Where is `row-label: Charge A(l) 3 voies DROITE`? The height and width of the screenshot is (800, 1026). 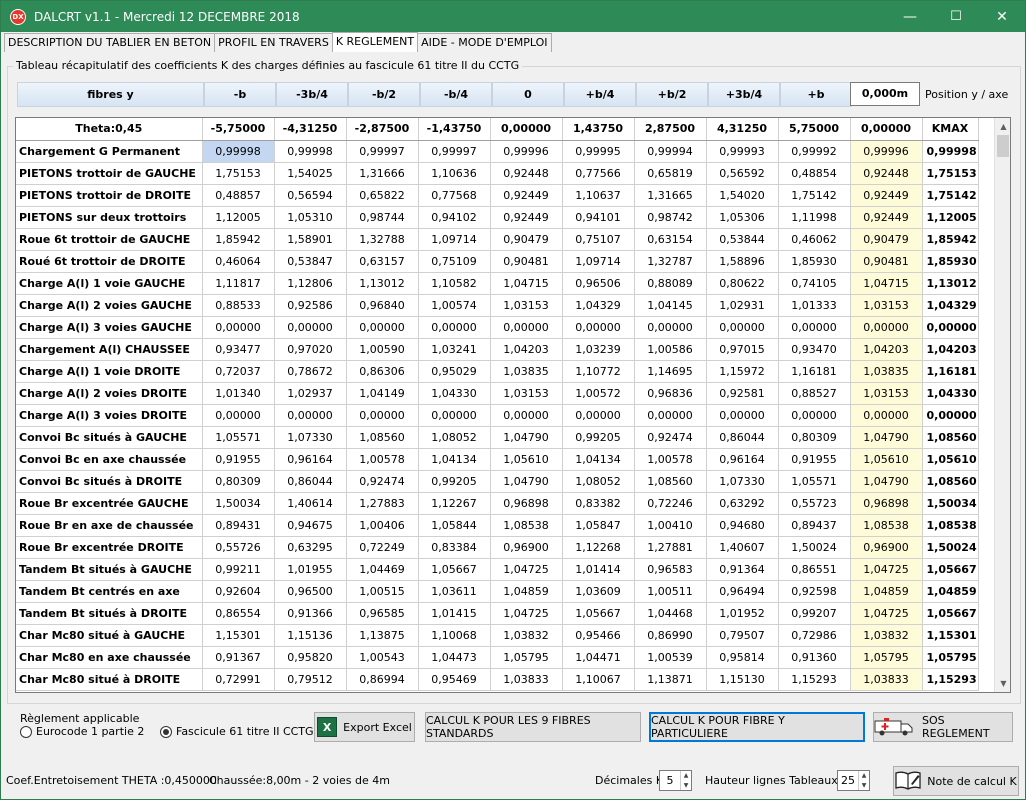
row-label: Charge A(l) 3 voies DROITE is located at coordinates (109, 415).